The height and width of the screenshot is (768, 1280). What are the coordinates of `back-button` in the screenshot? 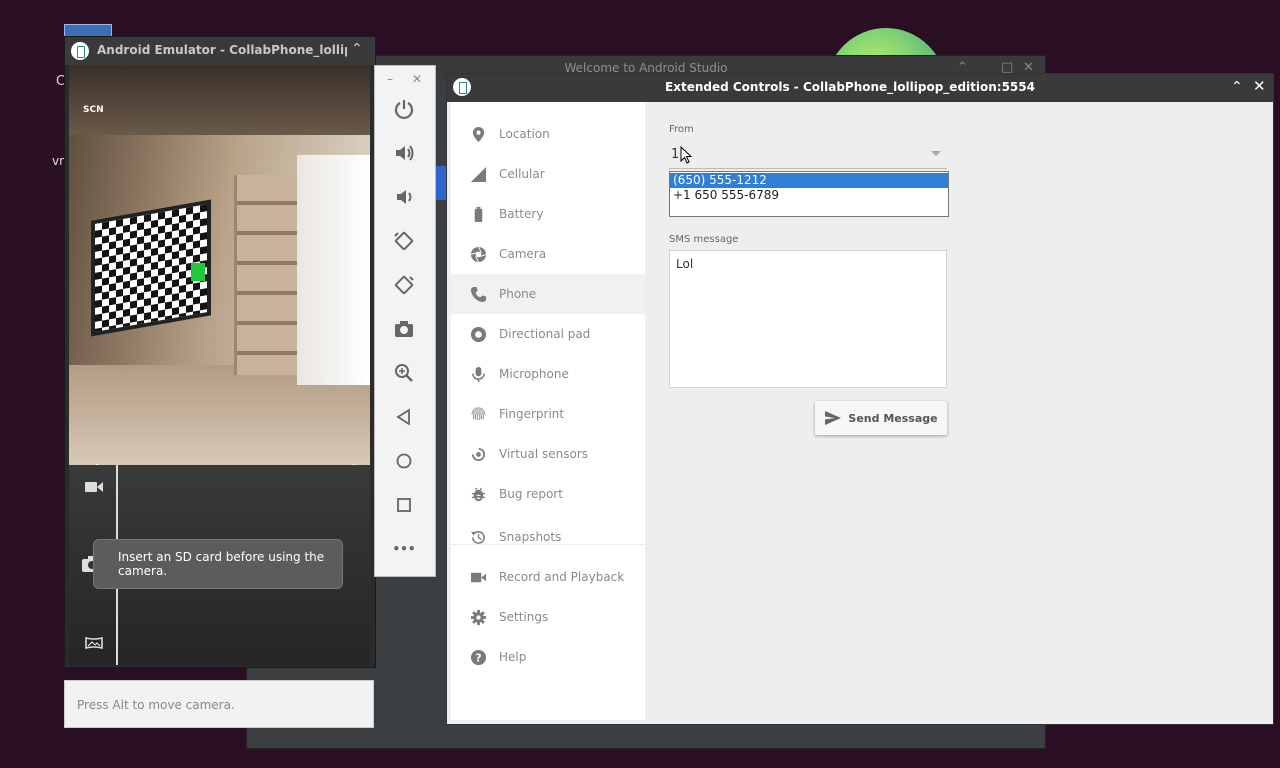 It's located at (404, 417).